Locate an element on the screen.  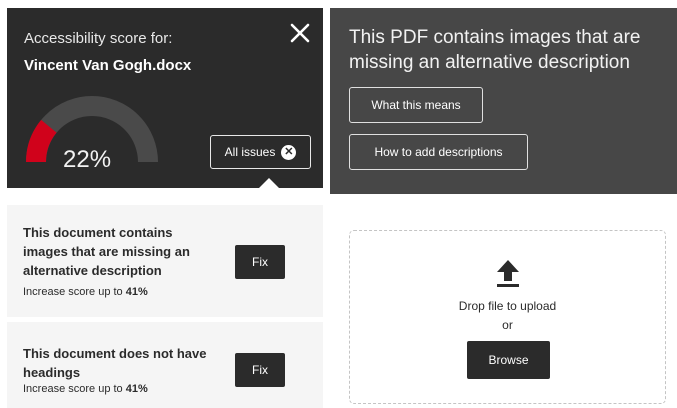
all-issues-button: All issues ✕ is located at coordinates (260, 152).